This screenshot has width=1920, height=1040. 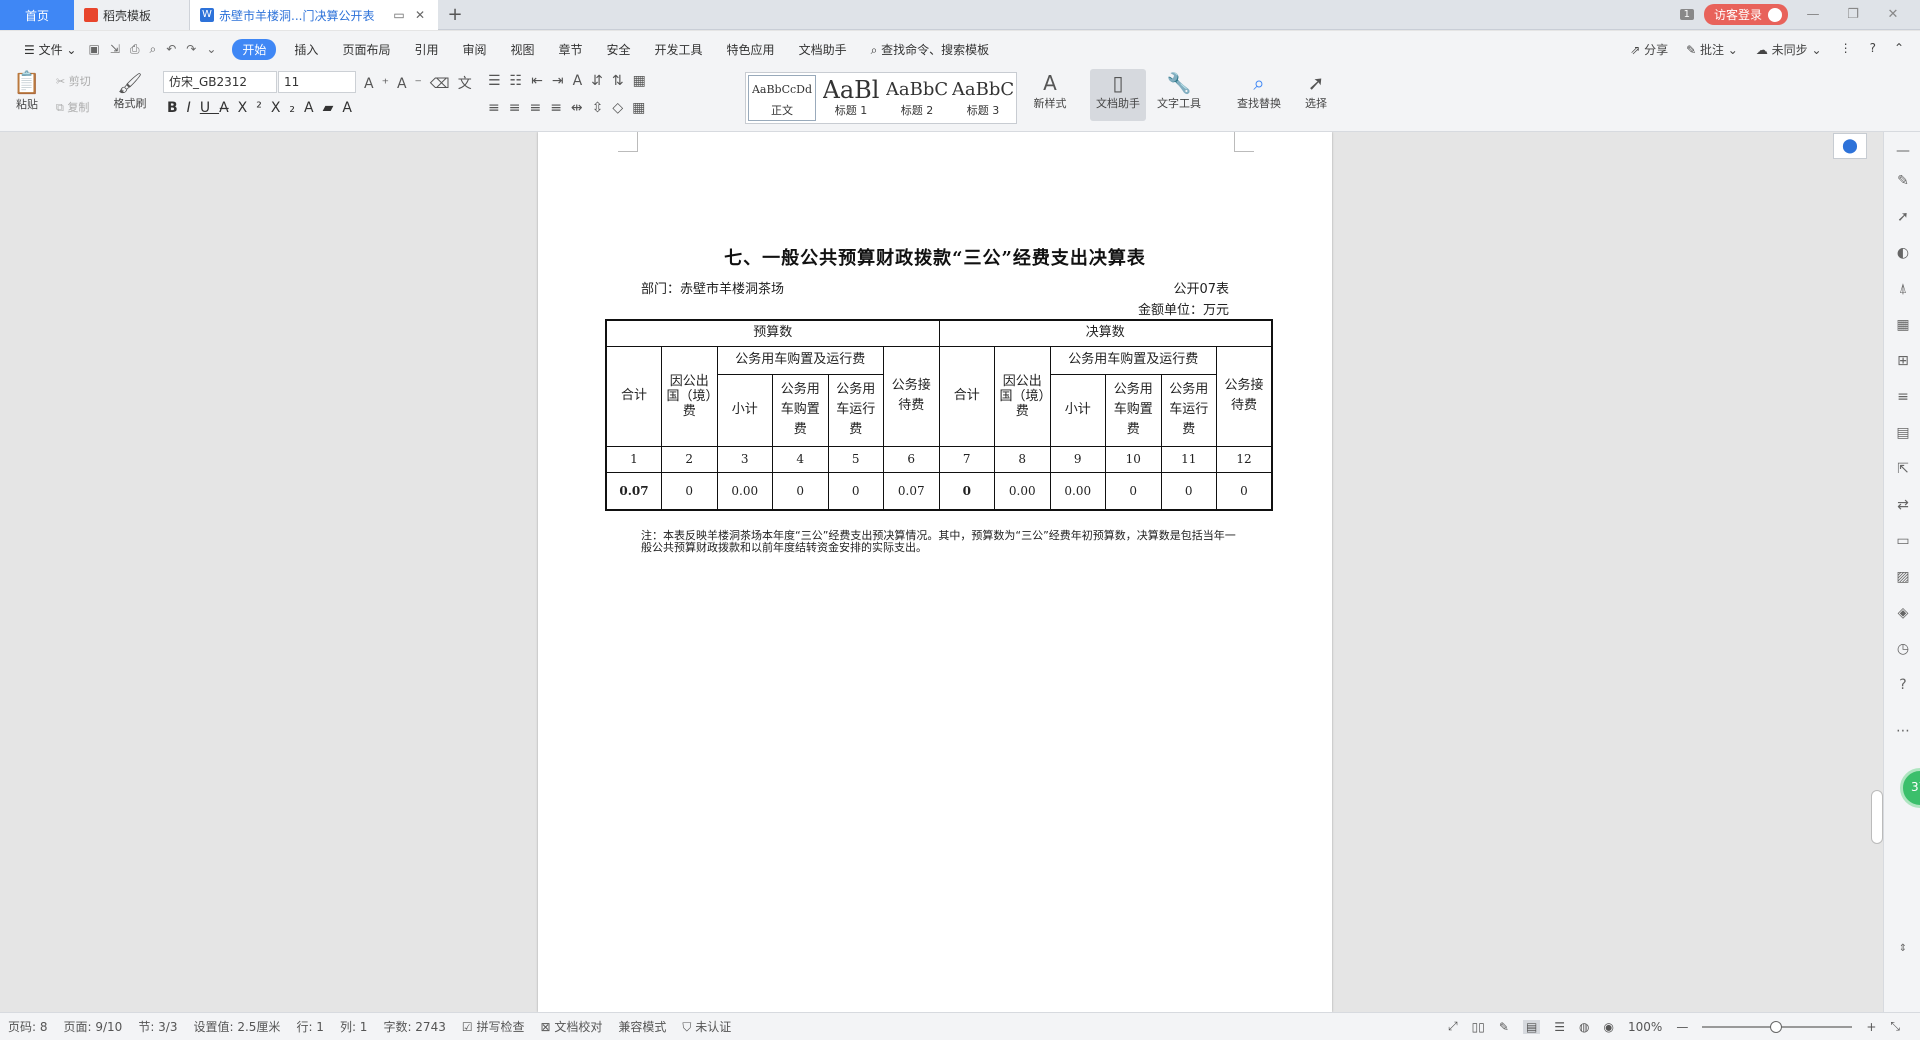 What do you see at coordinates (135, 49) in the screenshot?
I see `print-icon: ⎙` at bounding box center [135, 49].